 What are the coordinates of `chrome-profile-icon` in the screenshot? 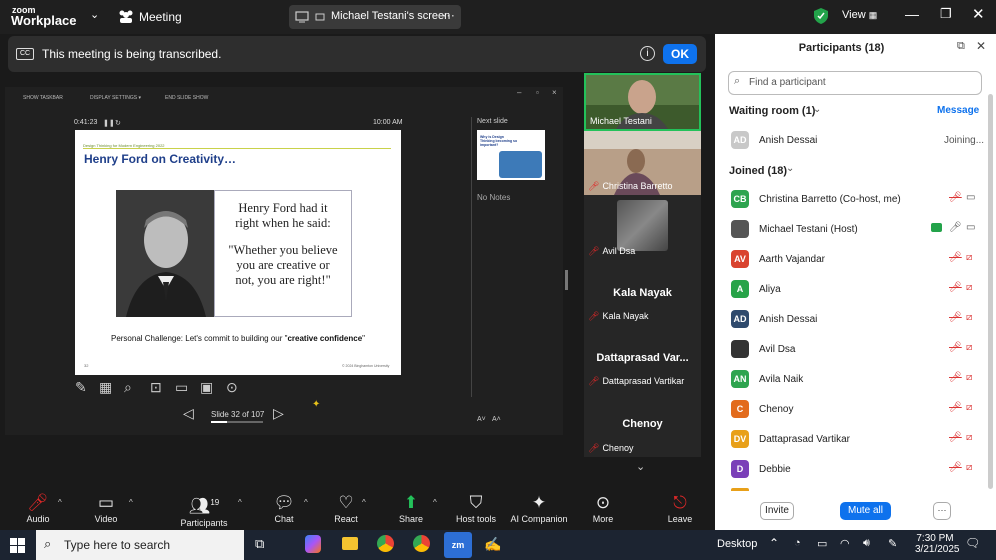 It's located at (421, 543).